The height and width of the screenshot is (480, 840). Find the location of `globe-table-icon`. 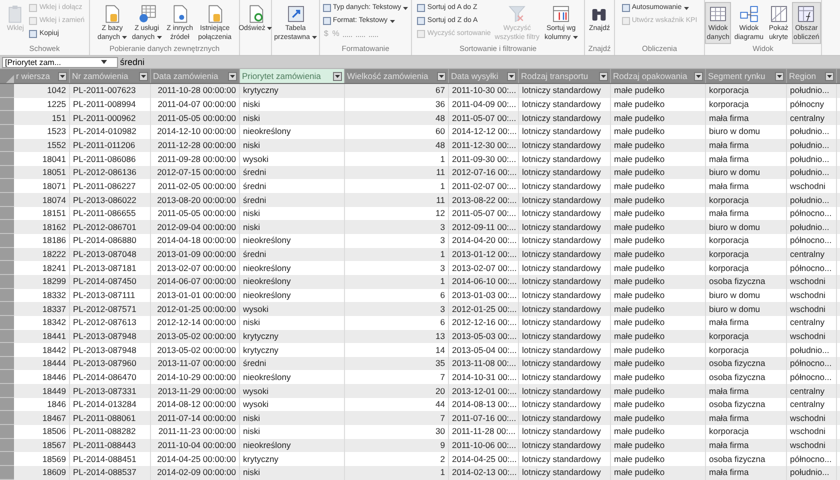

globe-table-icon is located at coordinates (146, 14).